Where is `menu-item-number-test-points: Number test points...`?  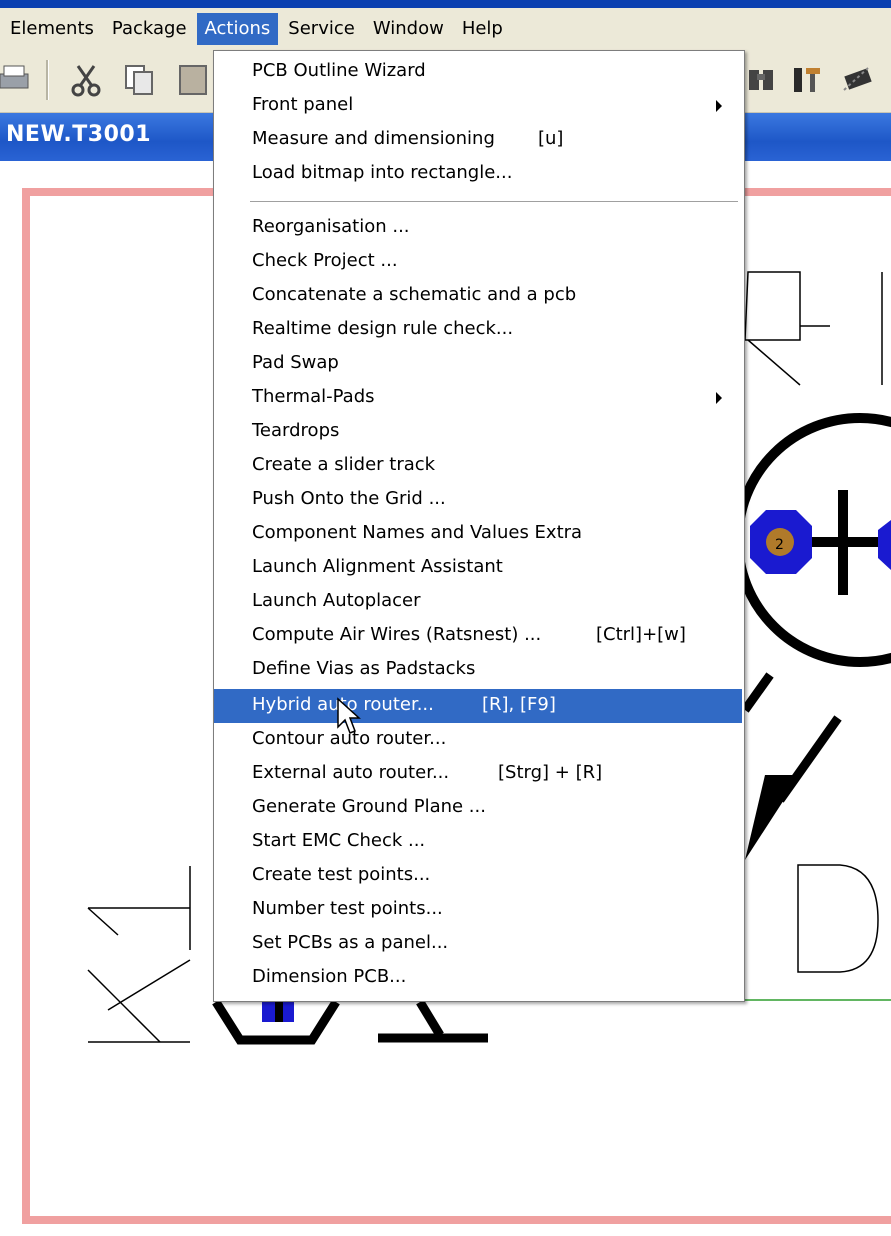 menu-item-number-test-points: Number test points... is located at coordinates (478, 910).